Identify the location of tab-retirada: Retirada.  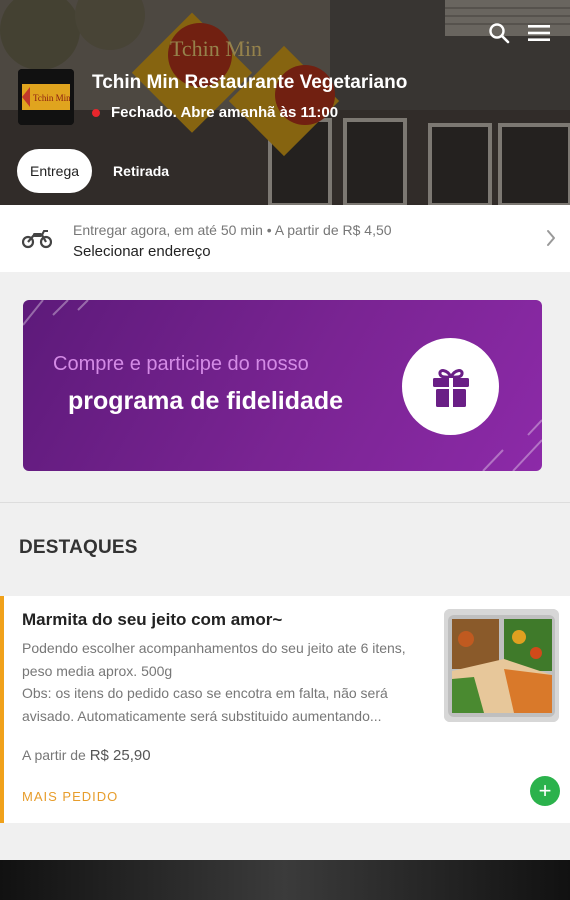
(141, 171).